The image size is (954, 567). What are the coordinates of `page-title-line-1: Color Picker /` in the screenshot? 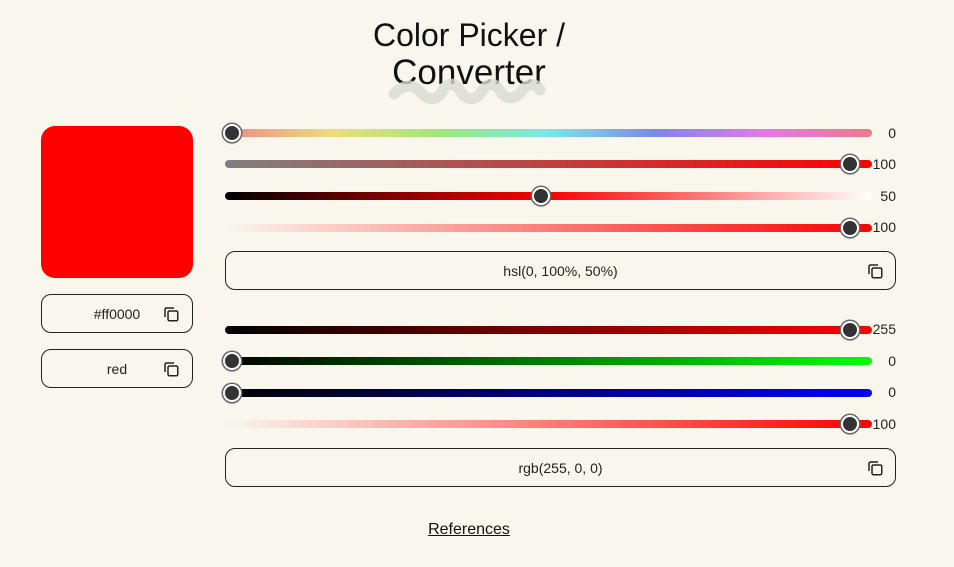 It's located at (469, 35).